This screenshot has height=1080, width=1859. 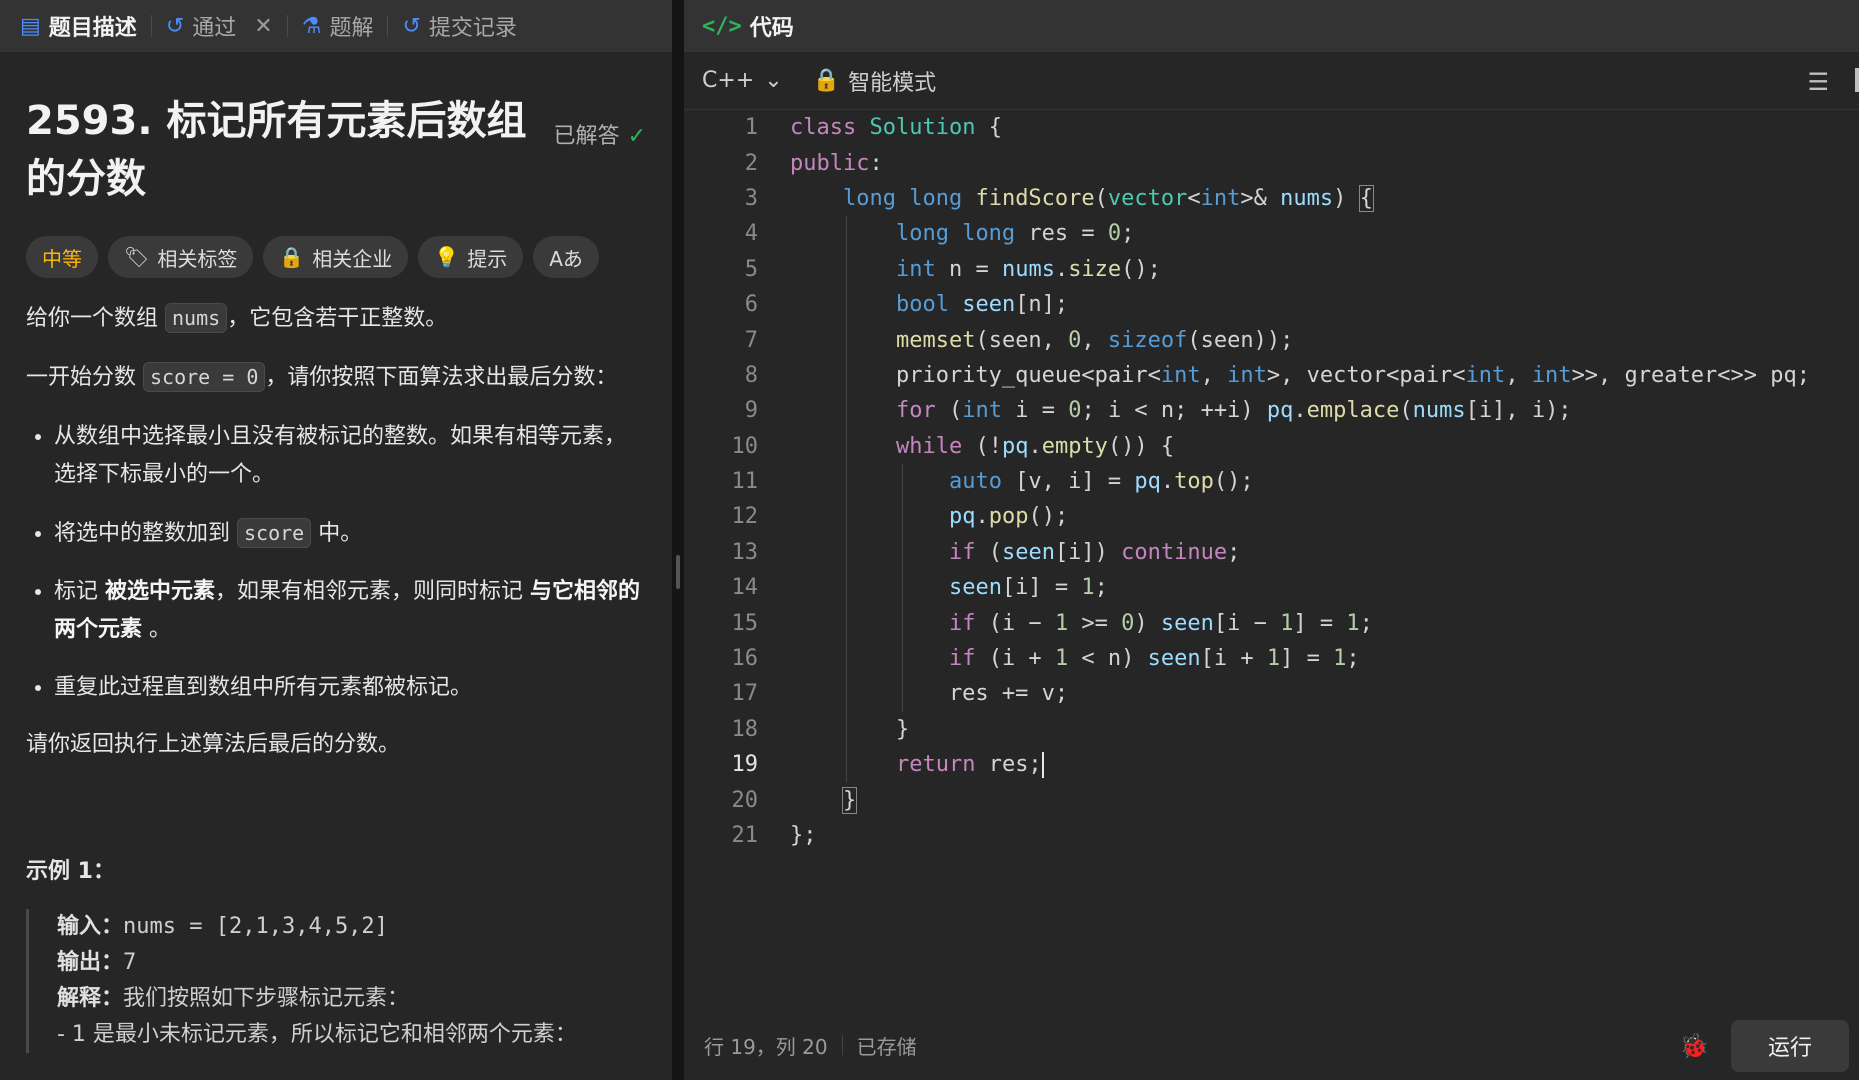 I want to click on check-circle-icon: ✓, so click(x=636, y=136).